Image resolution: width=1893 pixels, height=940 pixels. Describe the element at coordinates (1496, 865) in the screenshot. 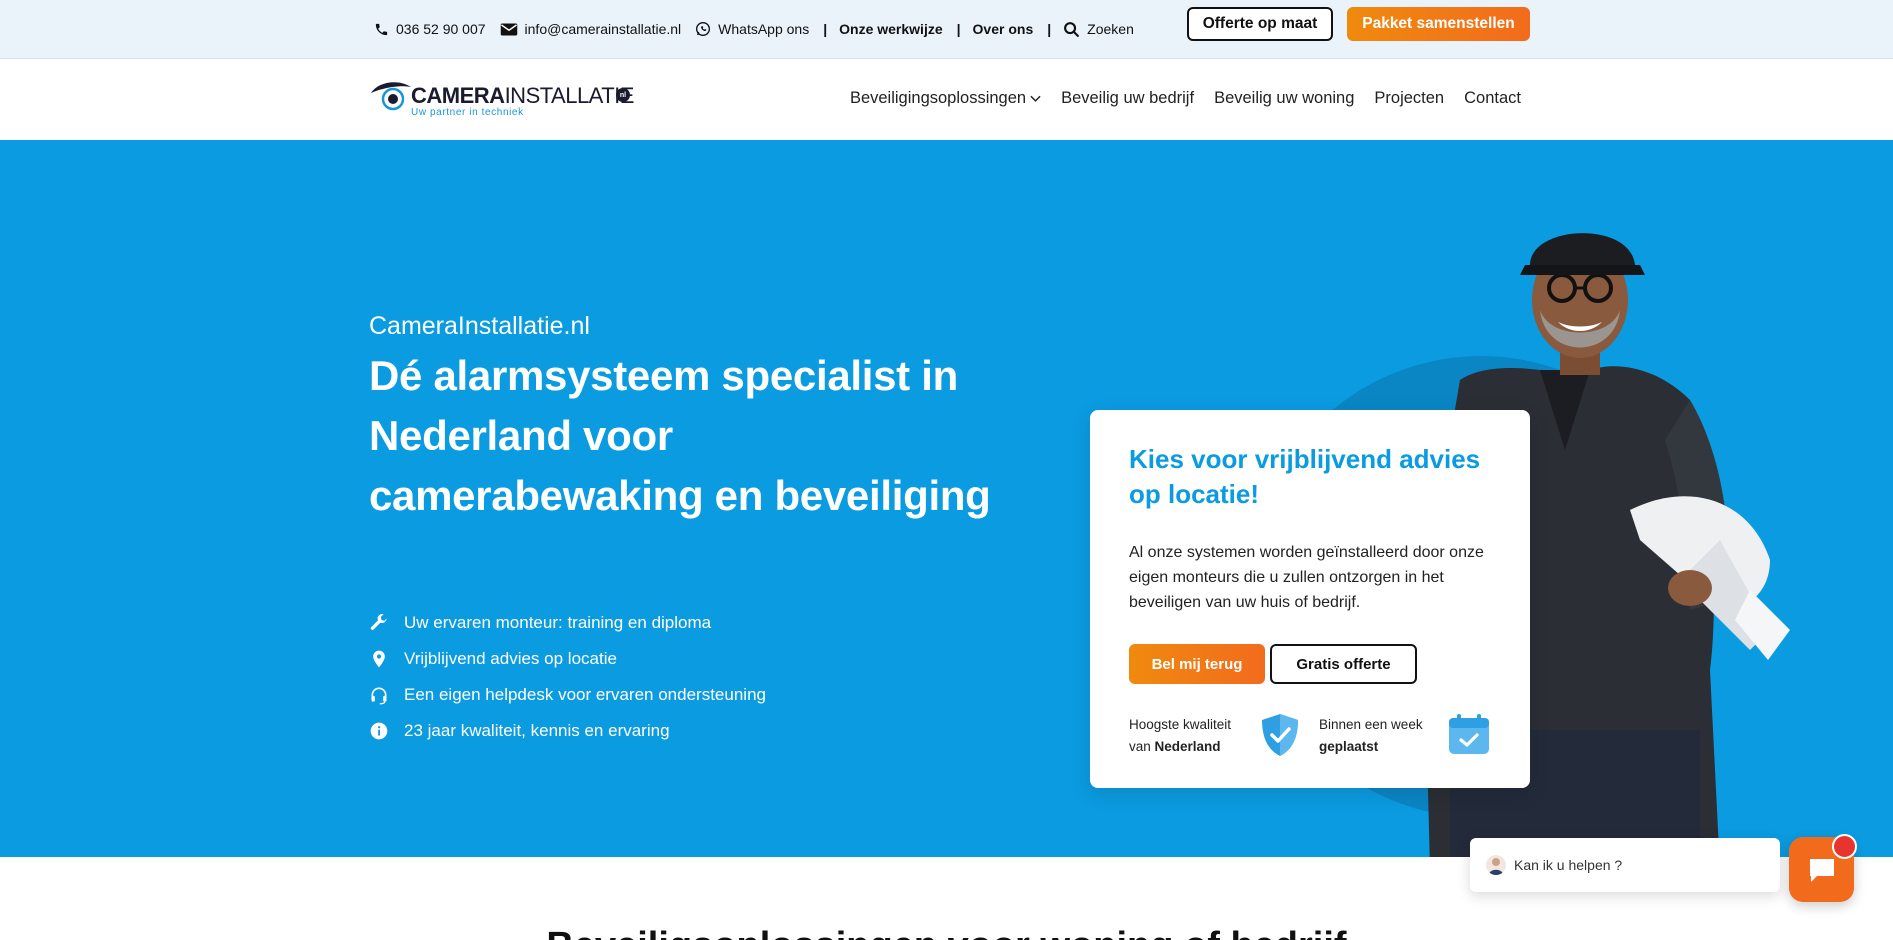

I see `agent-avatar` at that location.